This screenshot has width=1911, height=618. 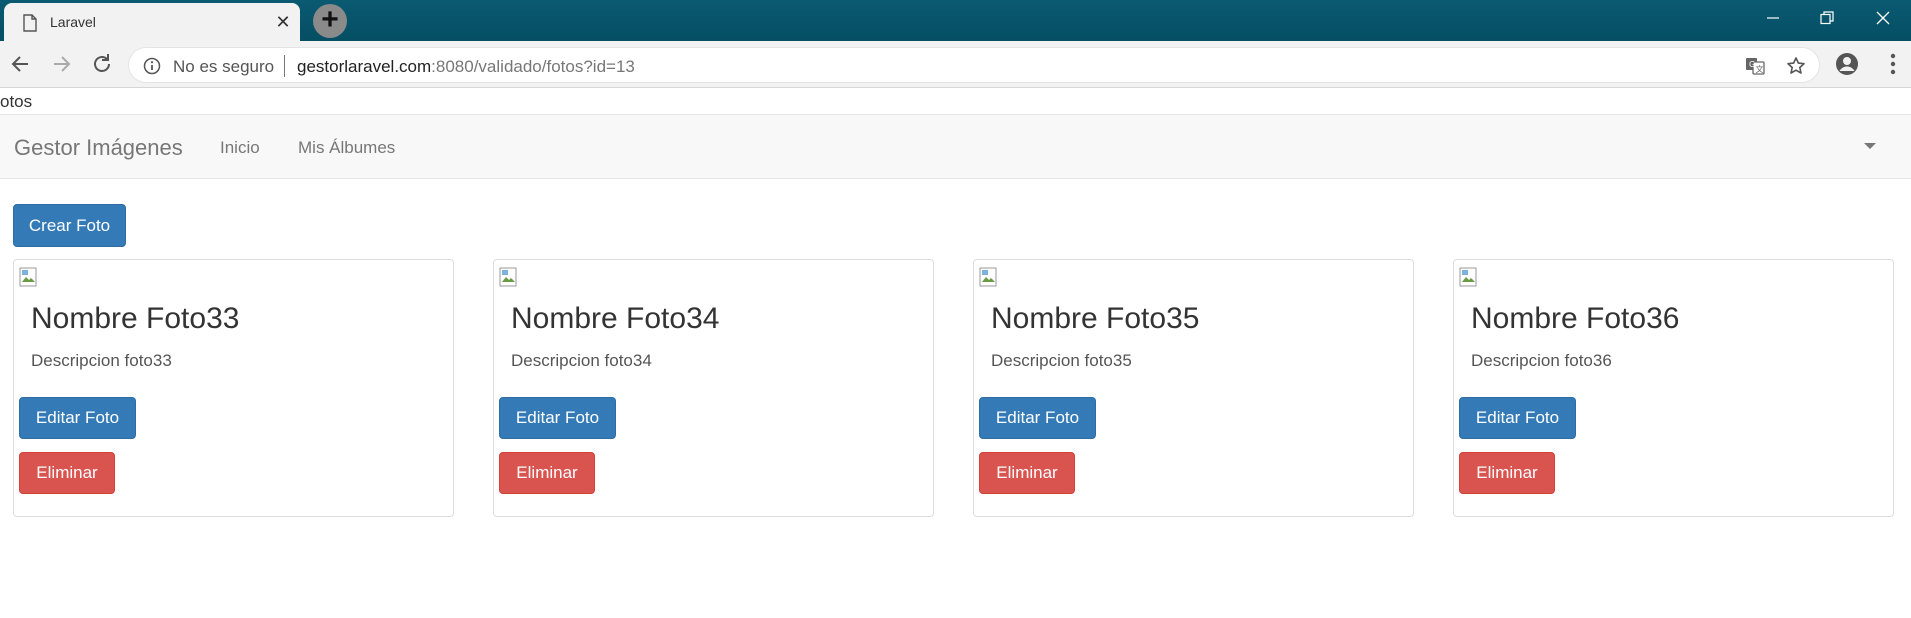 What do you see at coordinates (152, 22) in the screenshot?
I see `browser-tab: Laravel ✕` at bounding box center [152, 22].